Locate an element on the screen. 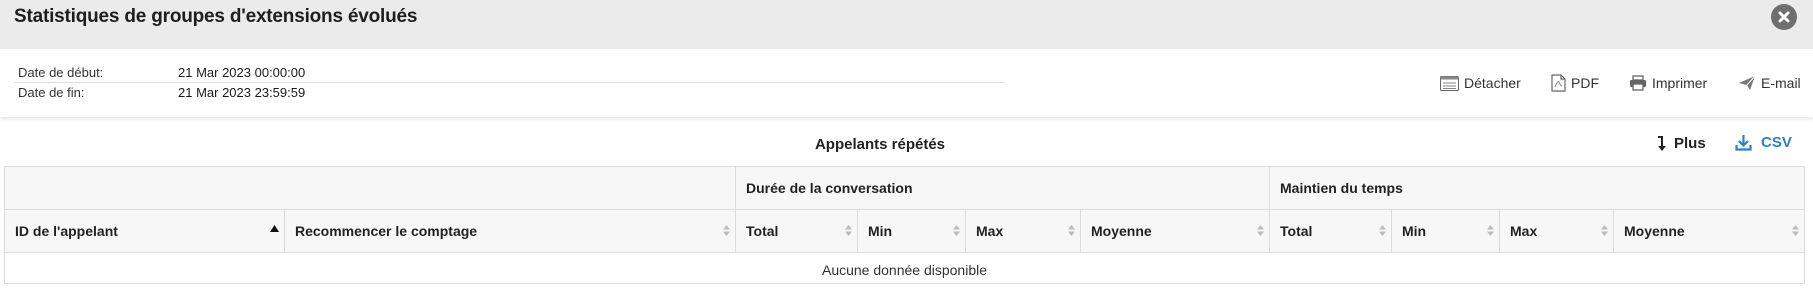 The width and height of the screenshot is (1813, 290). printer-icon is located at coordinates (1638, 83).